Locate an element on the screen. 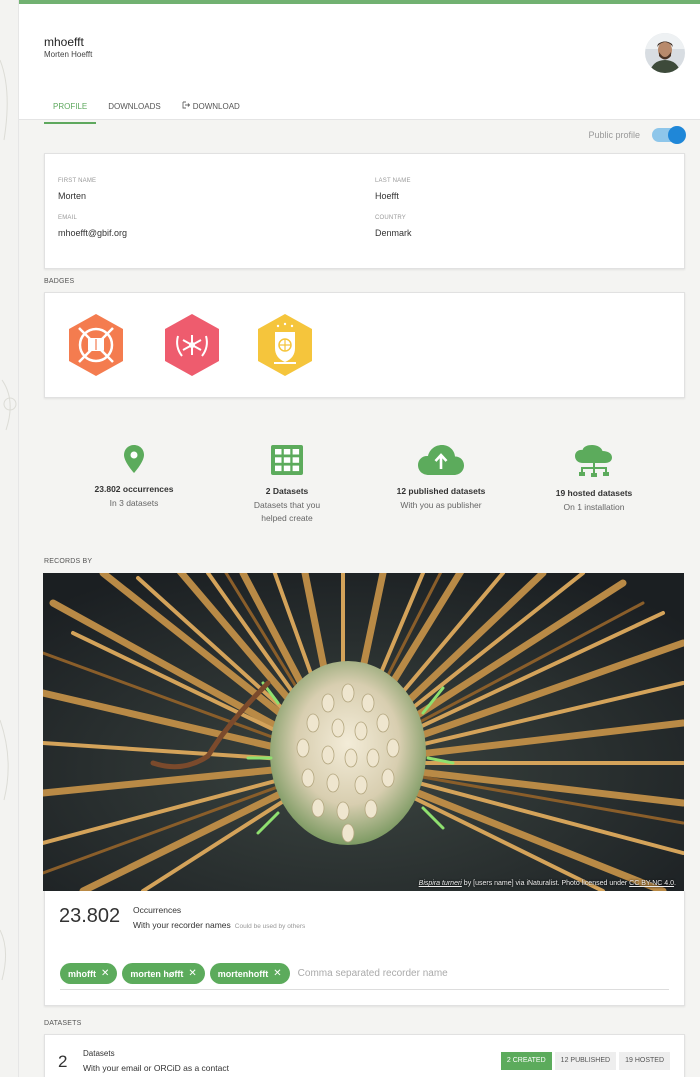 This screenshot has width=700, height=1077. stat-hosted-sub: On 1 installation is located at coordinates (594, 507).